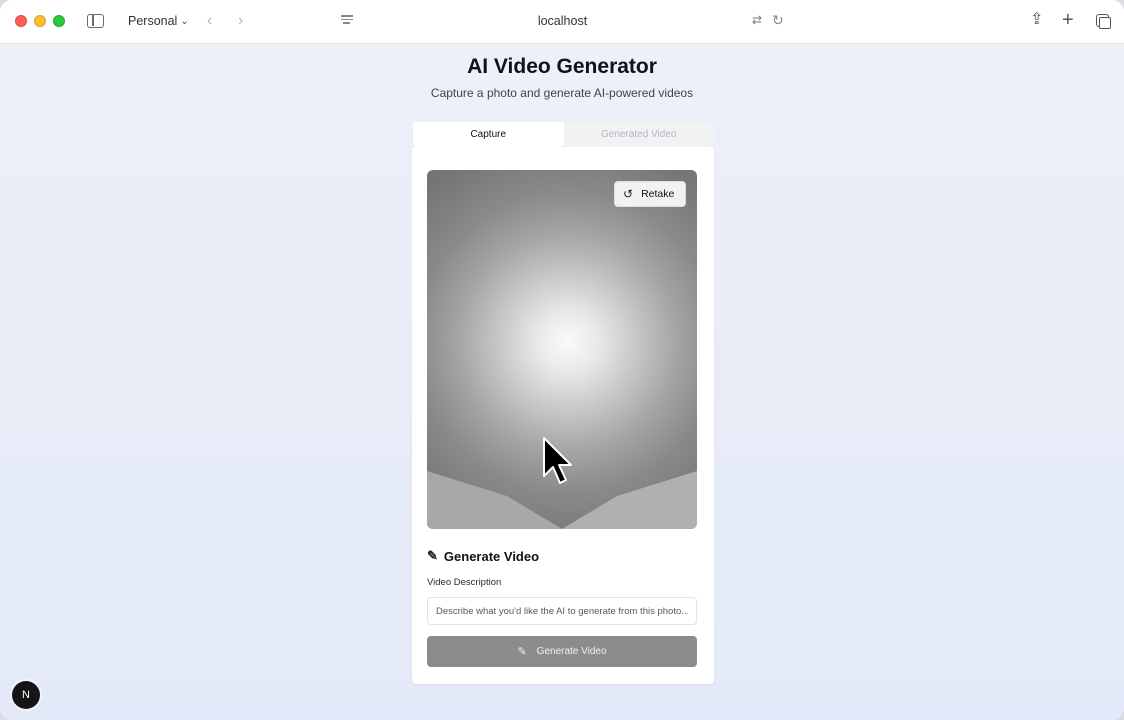 This screenshot has width=1124, height=720. Describe the element at coordinates (562, 611) in the screenshot. I see `description-input` at that location.